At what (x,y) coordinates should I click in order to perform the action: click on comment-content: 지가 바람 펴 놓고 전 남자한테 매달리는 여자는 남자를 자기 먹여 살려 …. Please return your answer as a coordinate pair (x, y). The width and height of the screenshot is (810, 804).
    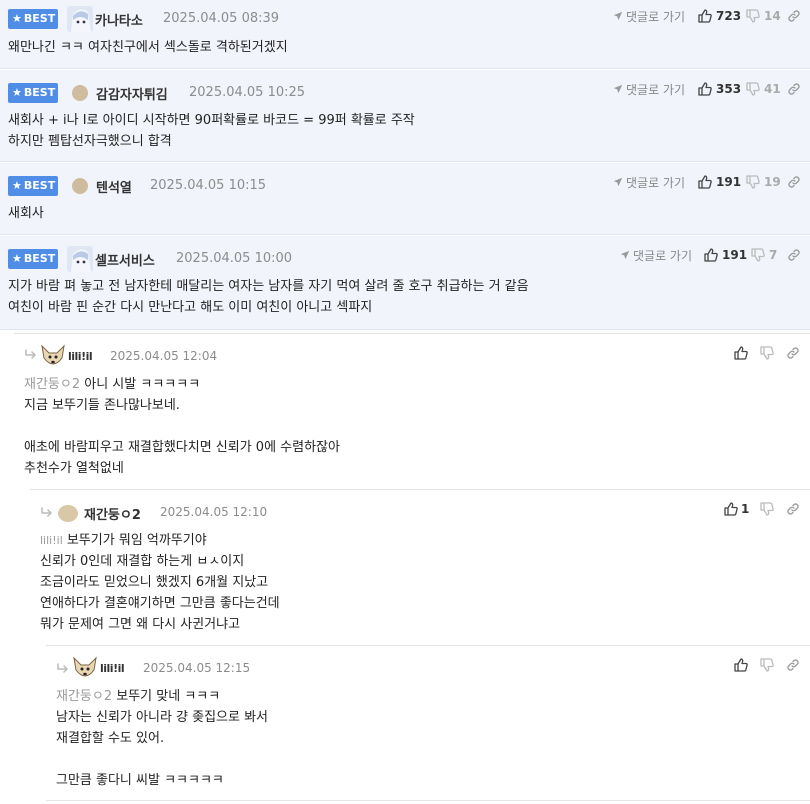
    Looking at the image, I should click on (268, 297).